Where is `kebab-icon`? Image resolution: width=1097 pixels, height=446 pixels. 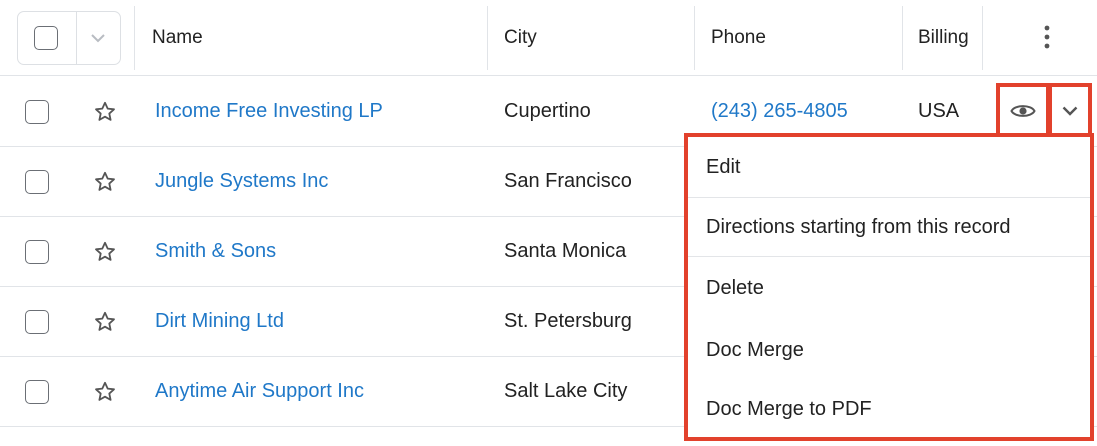 kebab-icon is located at coordinates (1047, 38).